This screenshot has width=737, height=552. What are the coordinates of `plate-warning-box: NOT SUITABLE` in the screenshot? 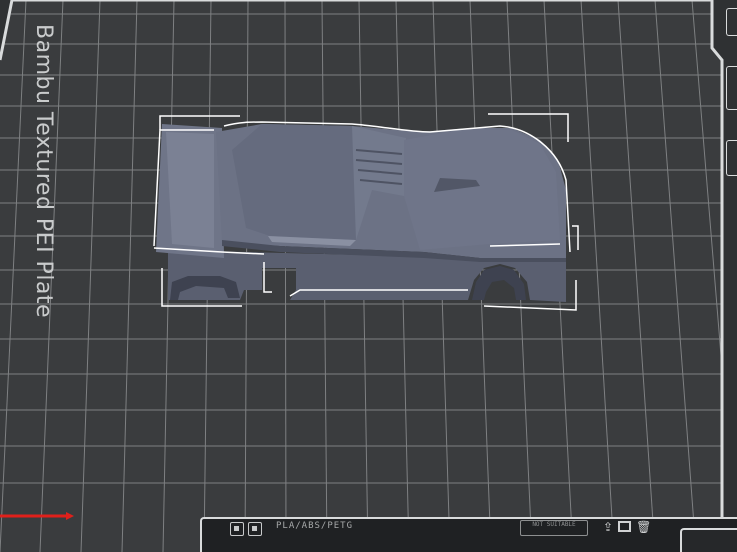 It's located at (554, 528).